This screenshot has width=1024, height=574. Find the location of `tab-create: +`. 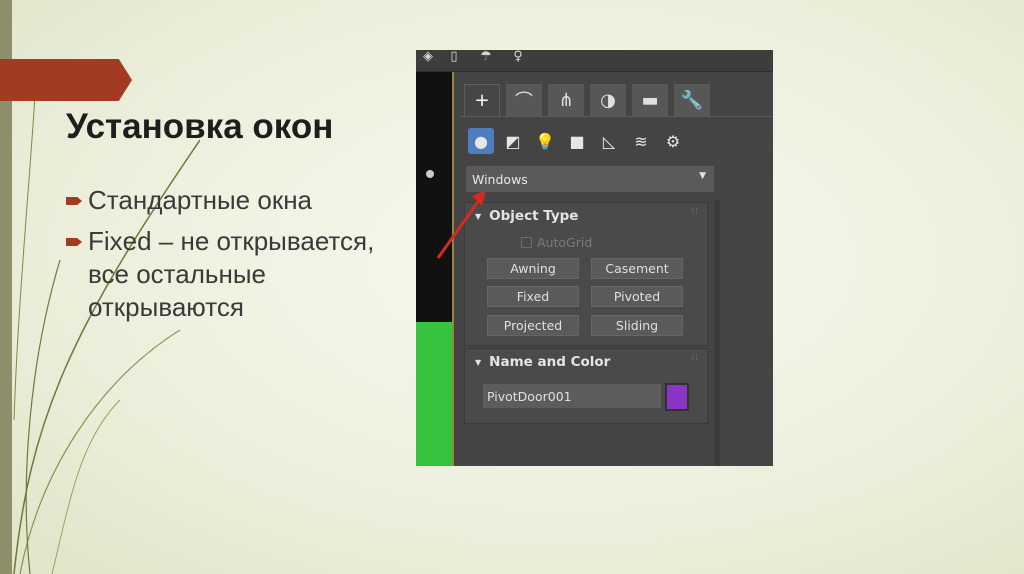

tab-create: + is located at coordinates (482, 100).